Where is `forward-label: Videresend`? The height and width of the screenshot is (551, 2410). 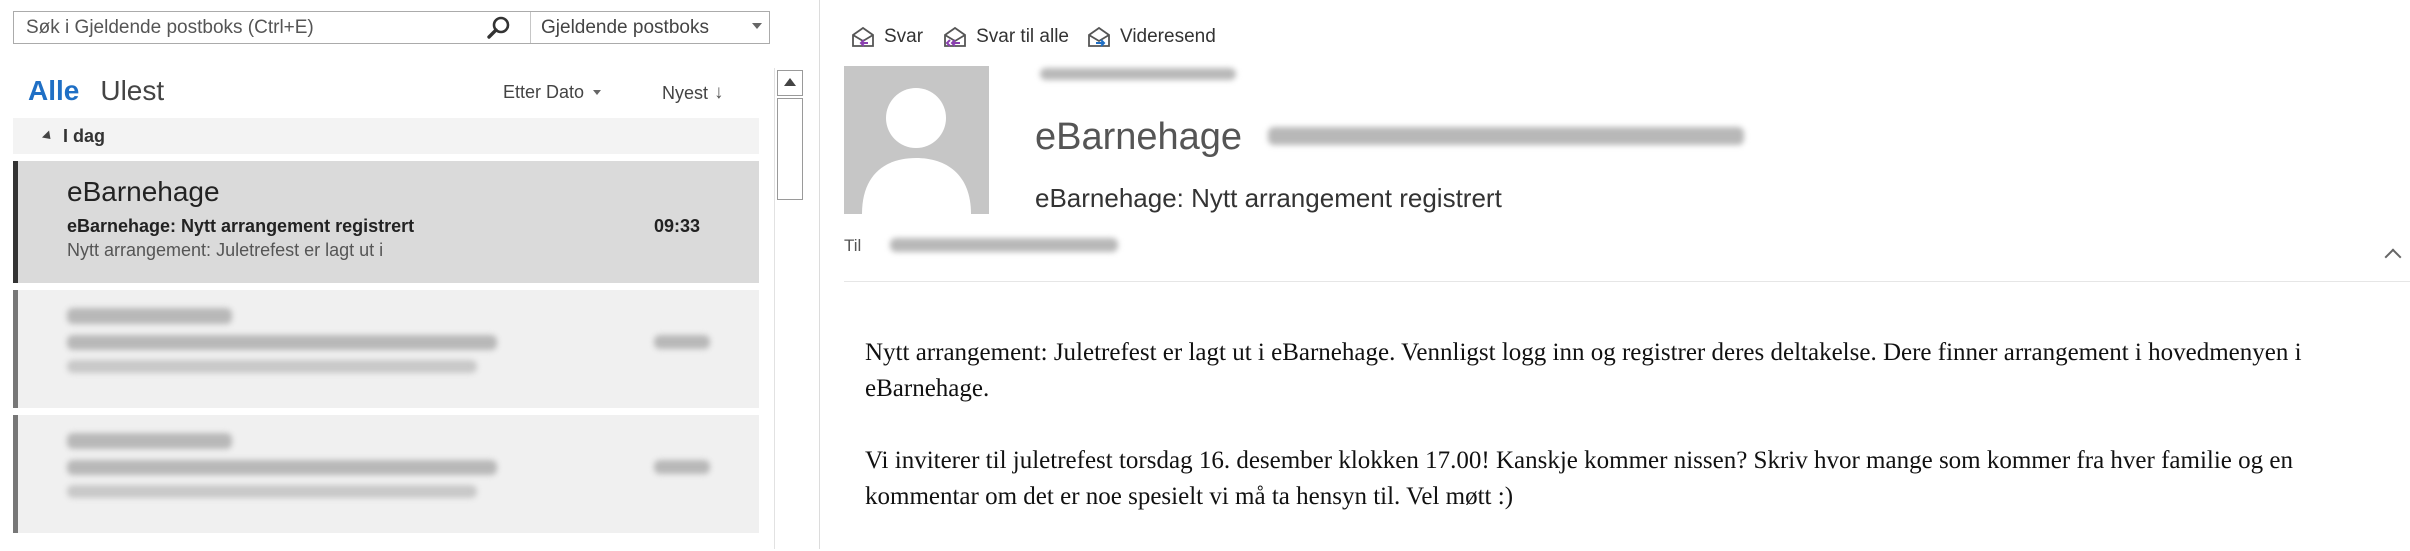 forward-label: Videresend is located at coordinates (1168, 36).